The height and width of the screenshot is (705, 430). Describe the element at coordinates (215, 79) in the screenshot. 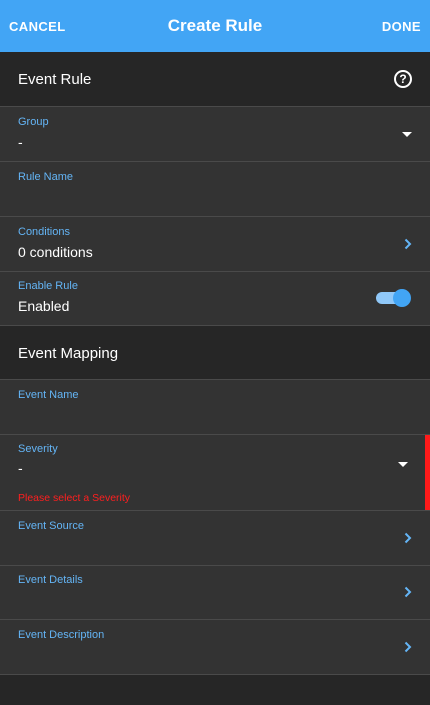

I see `section-event-rule: Event Rule ?` at that location.